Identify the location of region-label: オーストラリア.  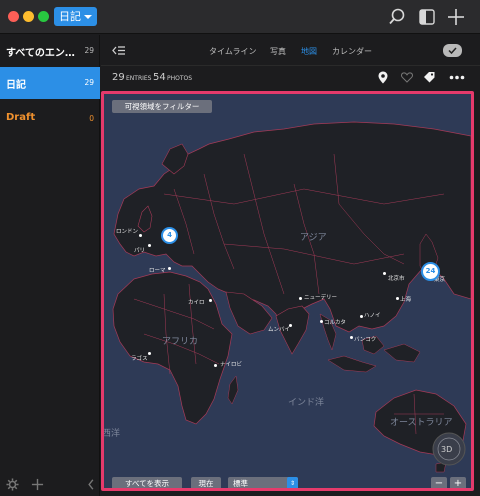
(421, 423).